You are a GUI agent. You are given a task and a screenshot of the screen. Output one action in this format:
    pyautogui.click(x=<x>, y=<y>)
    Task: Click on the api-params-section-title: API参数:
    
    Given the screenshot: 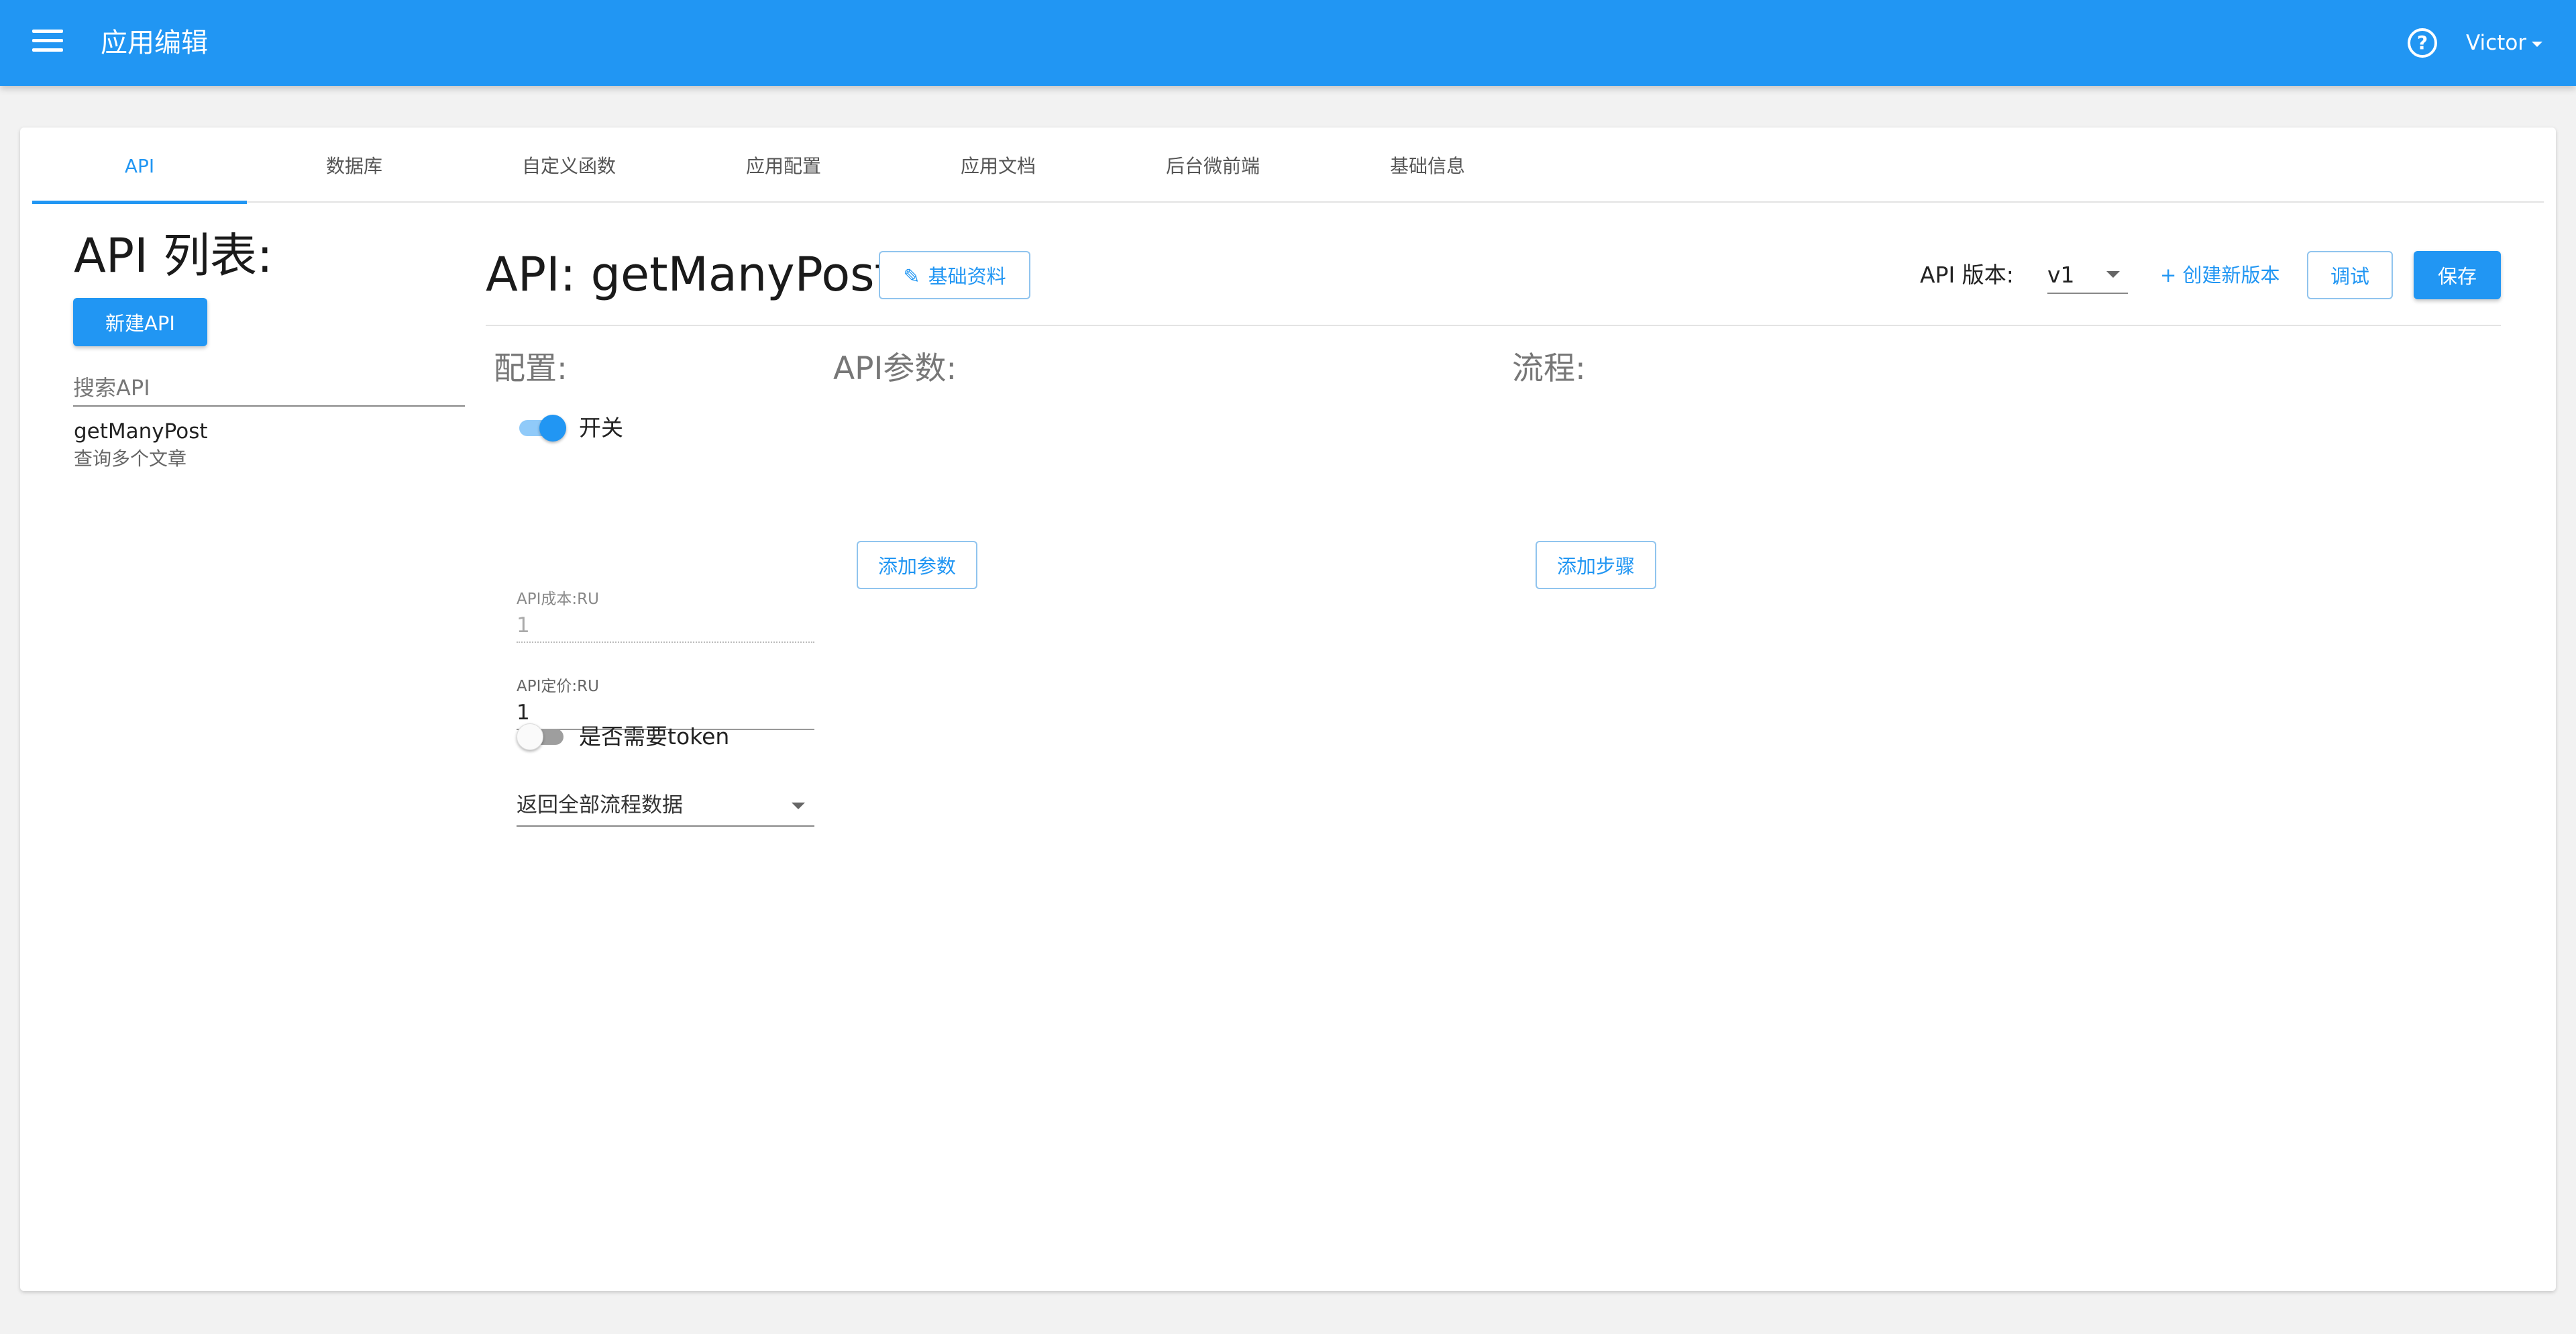 What is the action you would take?
    pyautogui.click(x=895, y=368)
    